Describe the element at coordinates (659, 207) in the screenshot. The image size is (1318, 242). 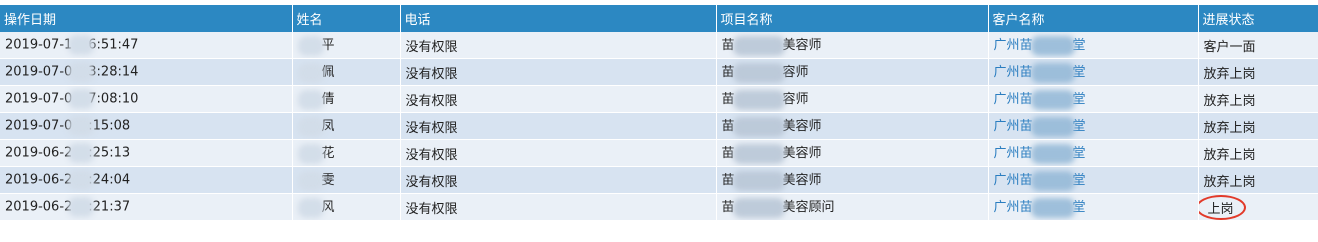
I see `table-row: 2019-06-2 :21:37 风 没有权限 苗美容顾问 广州苗堂 上岗` at that location.